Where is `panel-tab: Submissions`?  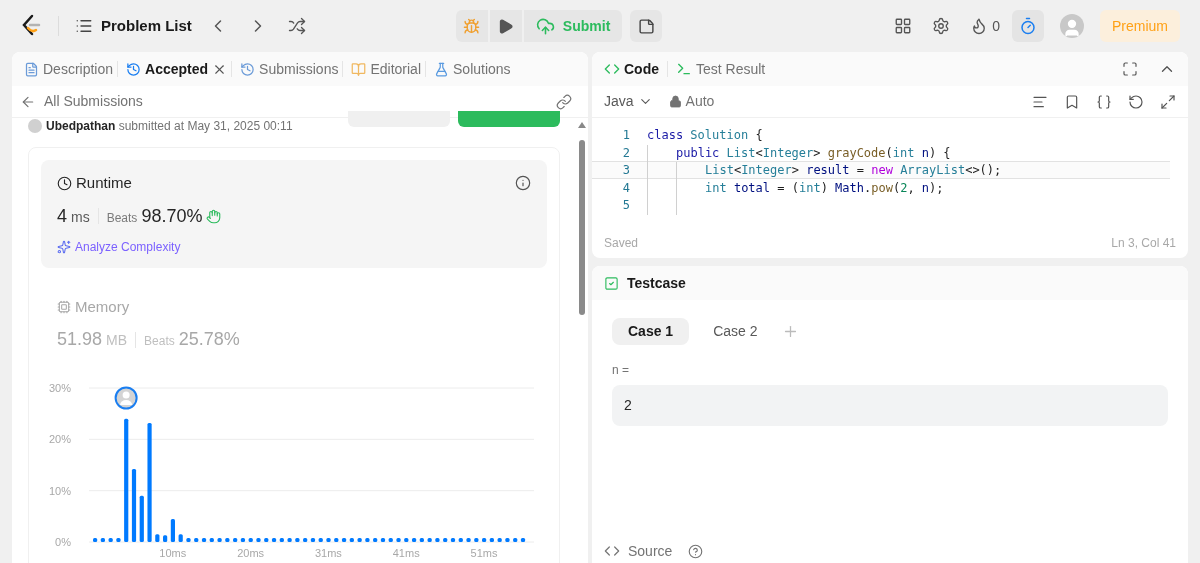
panel-tab: Submissions is located at coordinates (299, 69).